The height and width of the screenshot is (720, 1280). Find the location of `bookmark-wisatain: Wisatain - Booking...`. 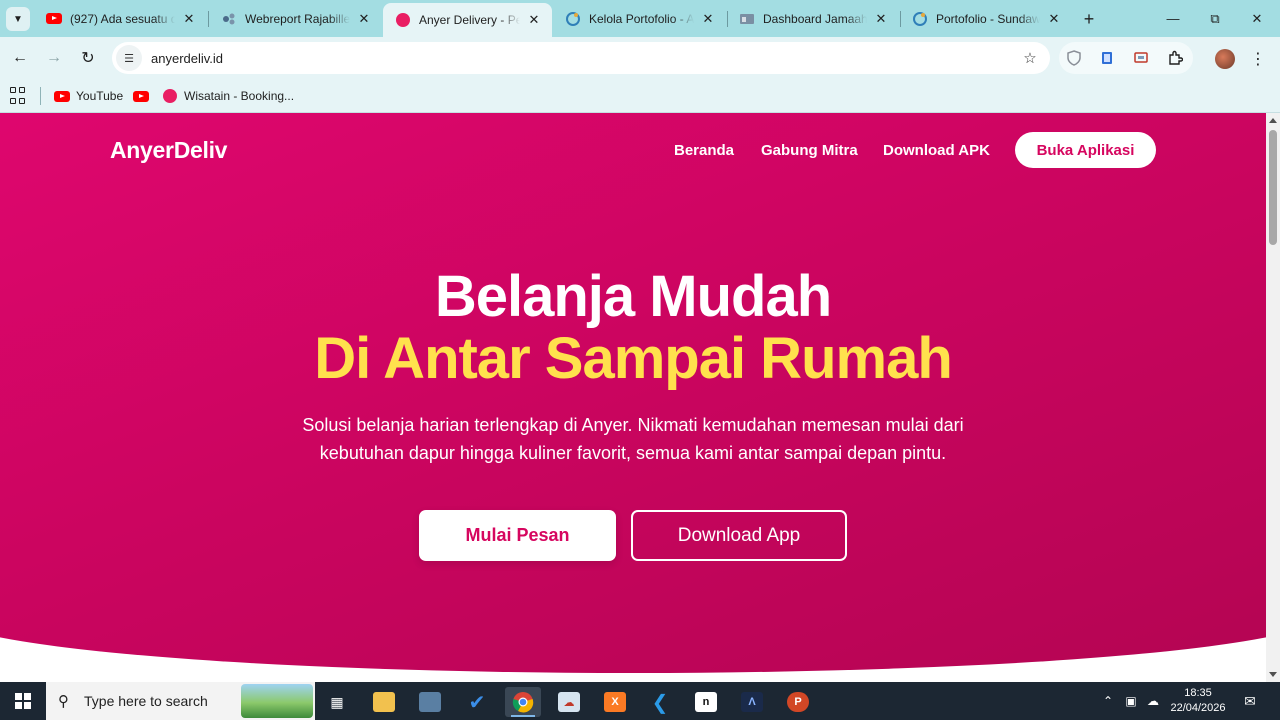

bookmark-wisatain: Wisatain - Booking... is located at coordinates (228, 96).